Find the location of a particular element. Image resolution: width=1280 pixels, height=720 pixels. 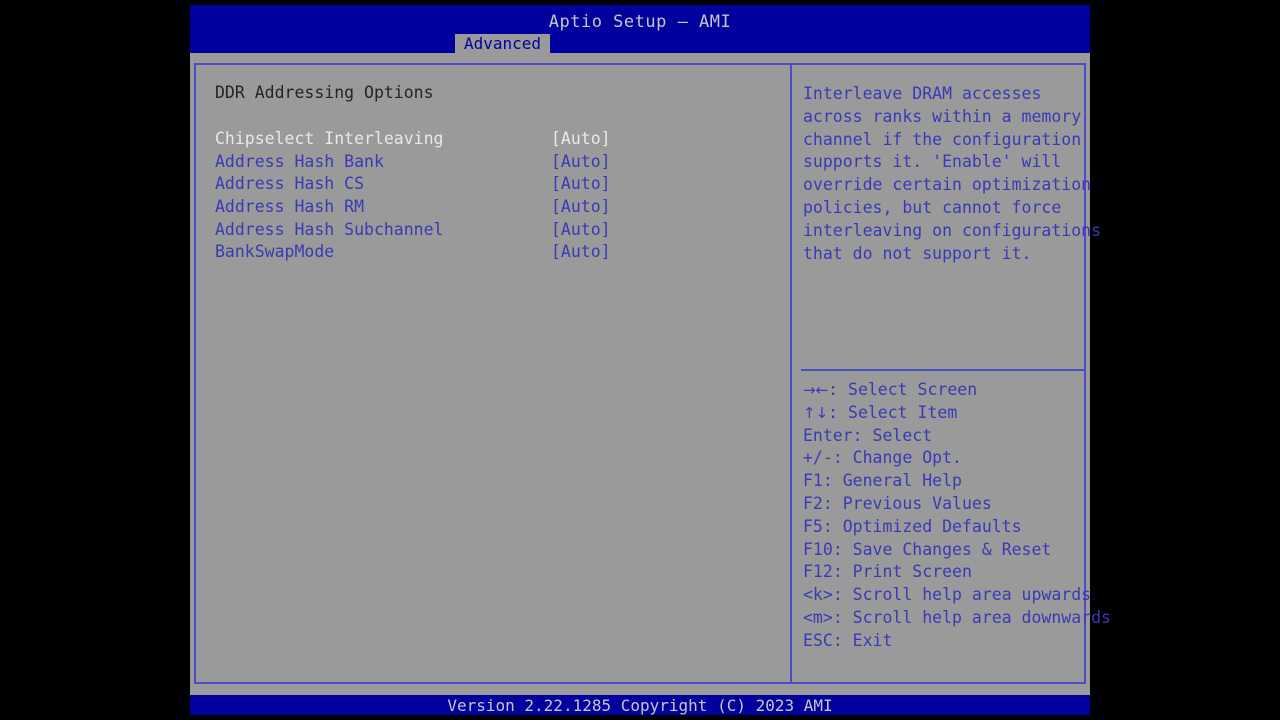

hotkey-line: F12: Print Screen is located at coordinates (948, 572).